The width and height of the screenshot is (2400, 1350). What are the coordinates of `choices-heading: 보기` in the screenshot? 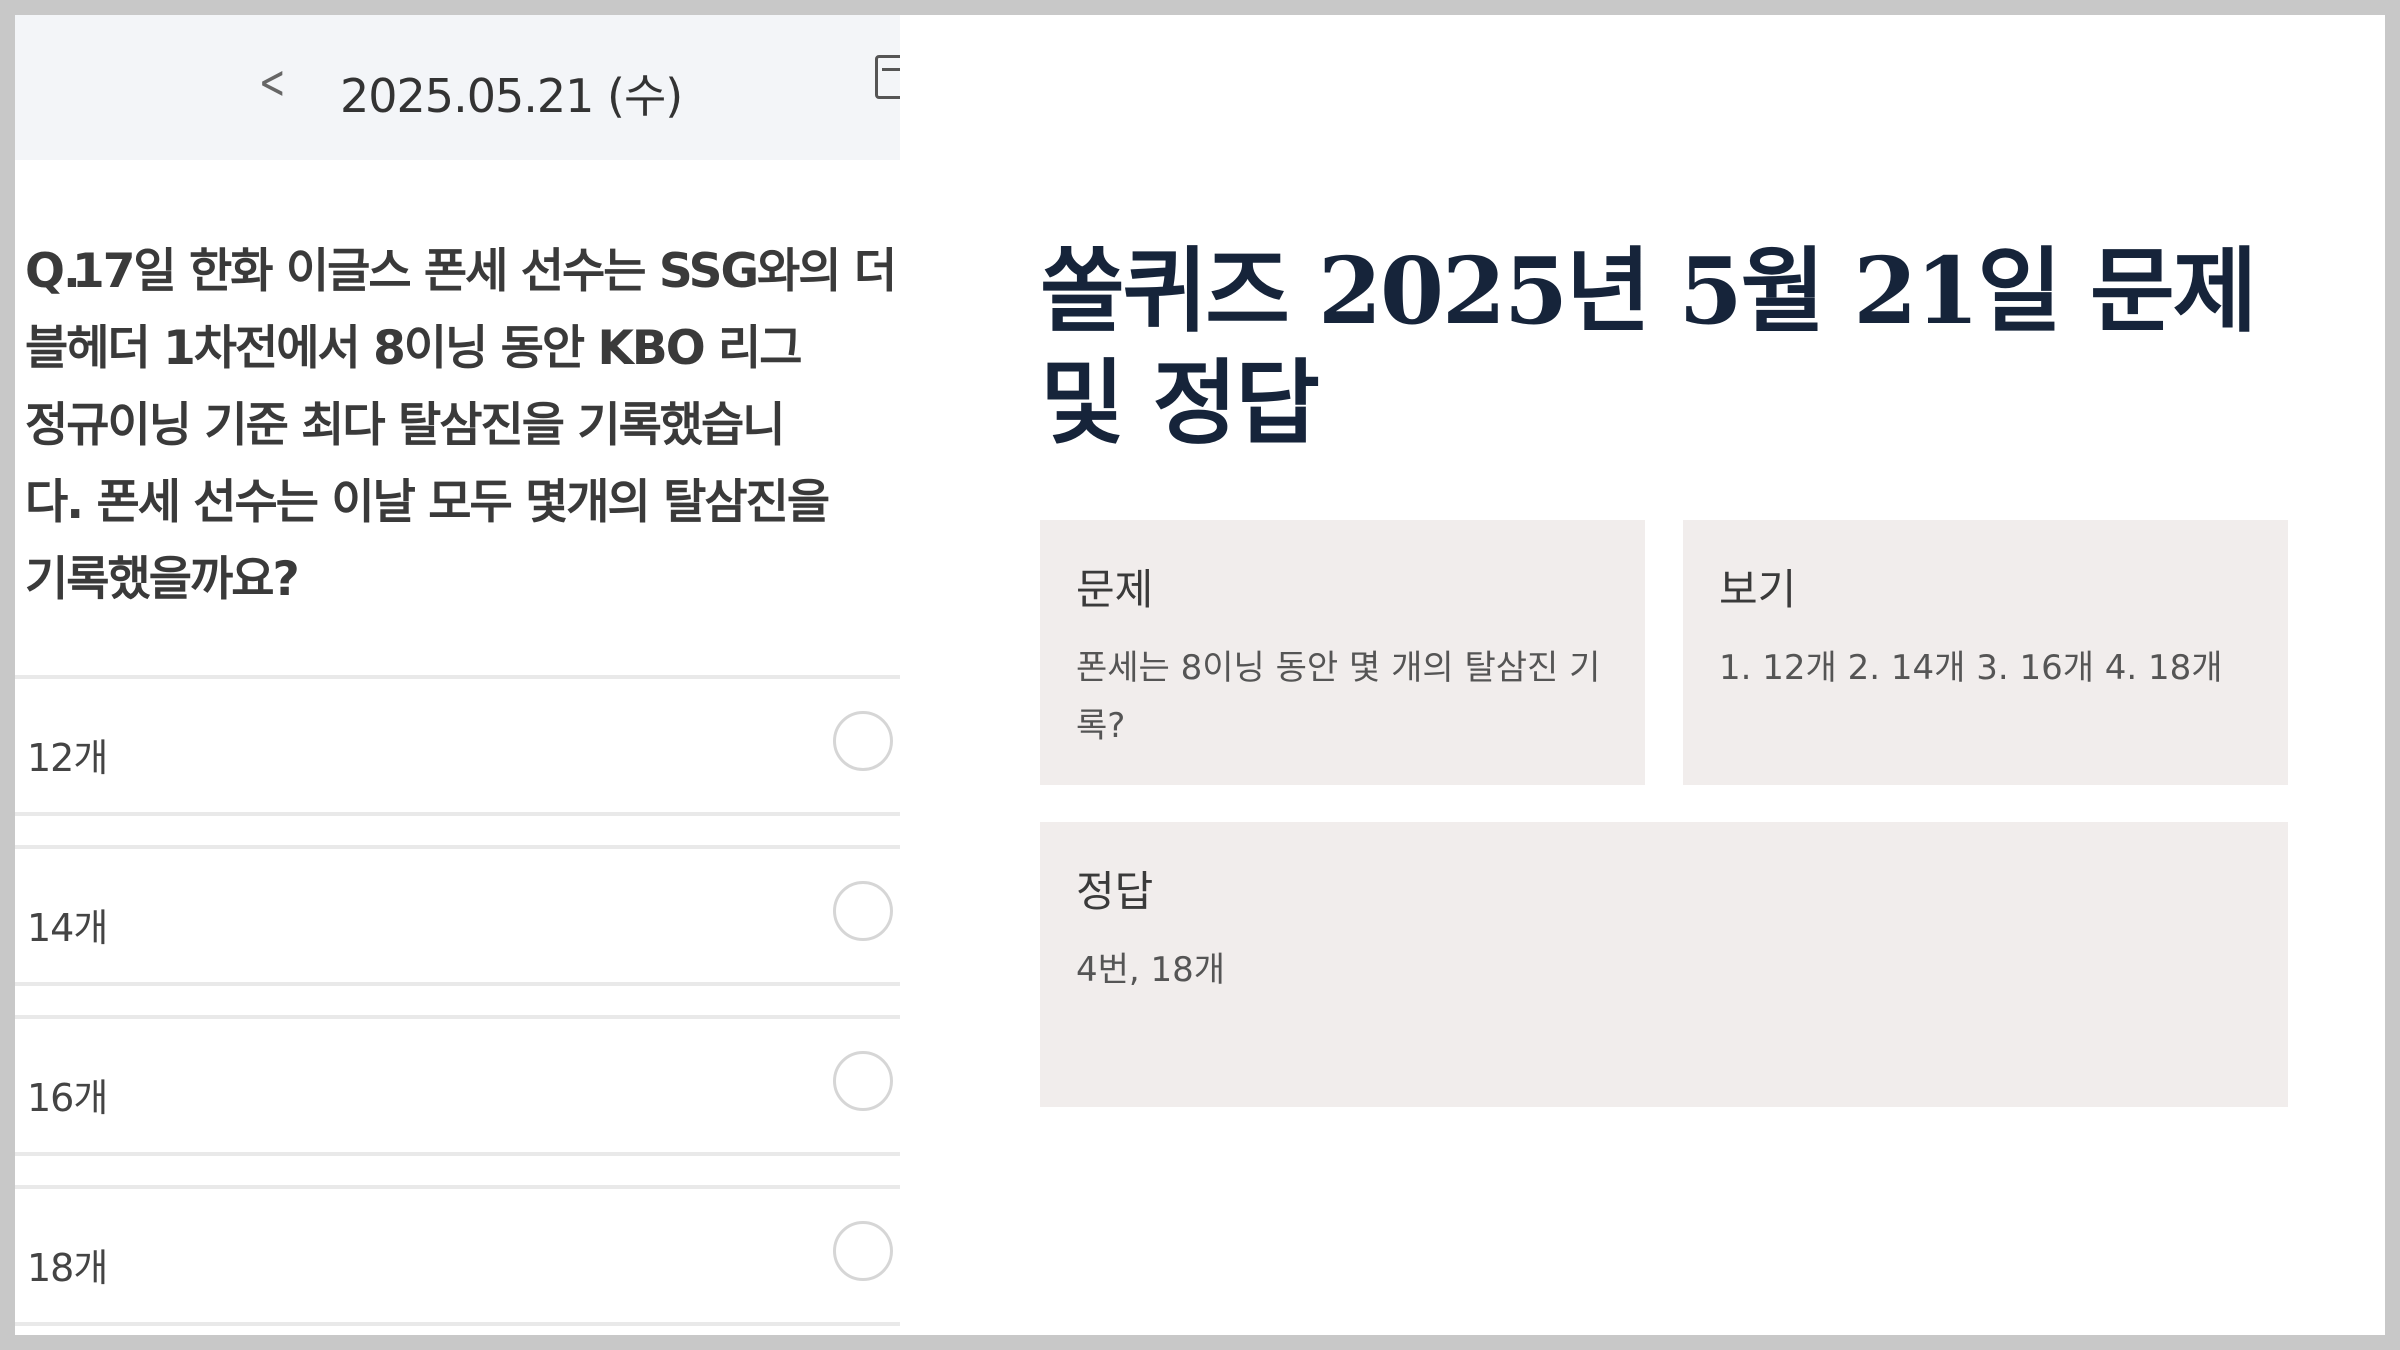 It's located at (1758, 589).